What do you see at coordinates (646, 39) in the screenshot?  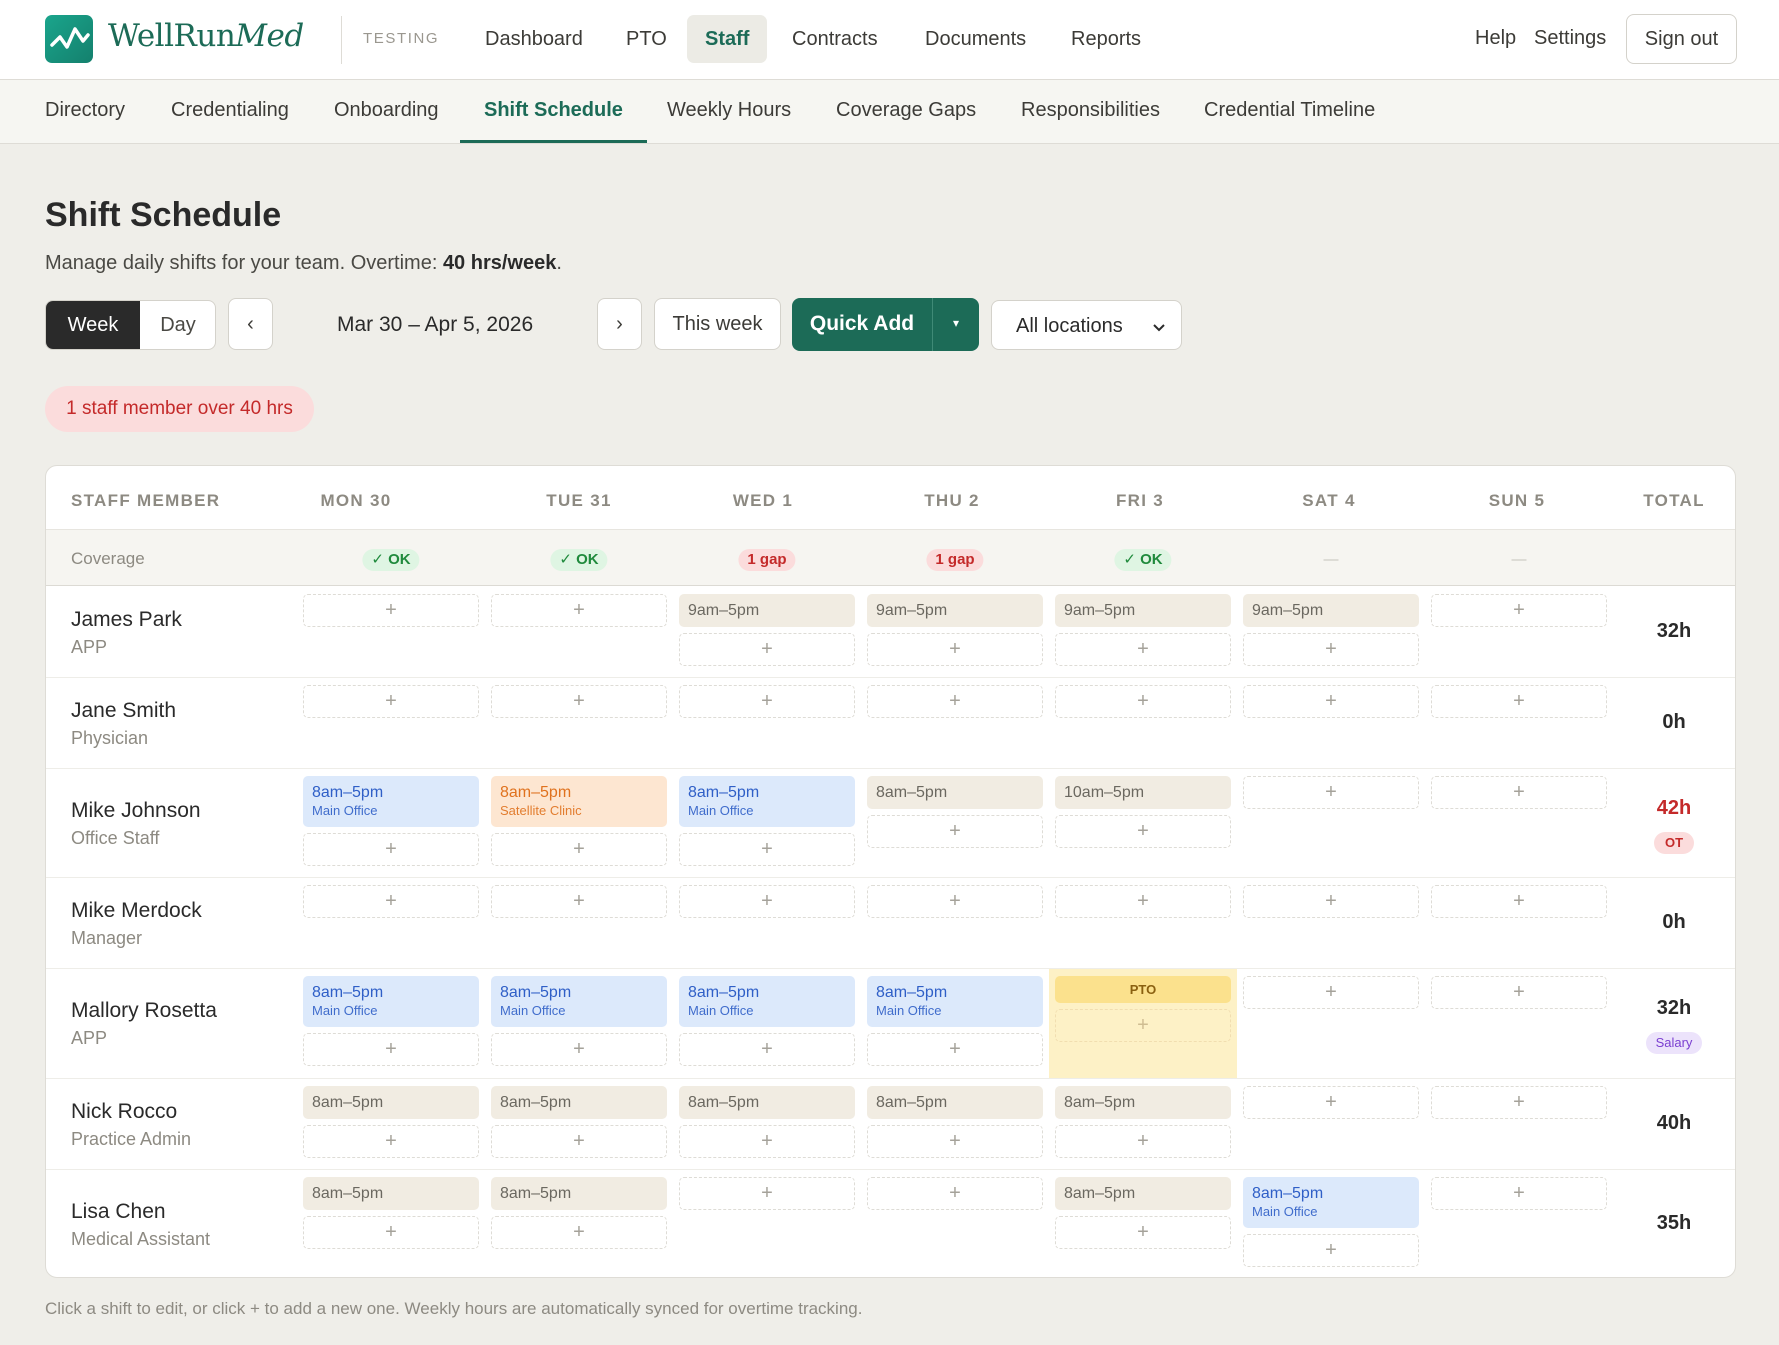 I see `nav-pto: PTO` at bounding box center [646, 39].